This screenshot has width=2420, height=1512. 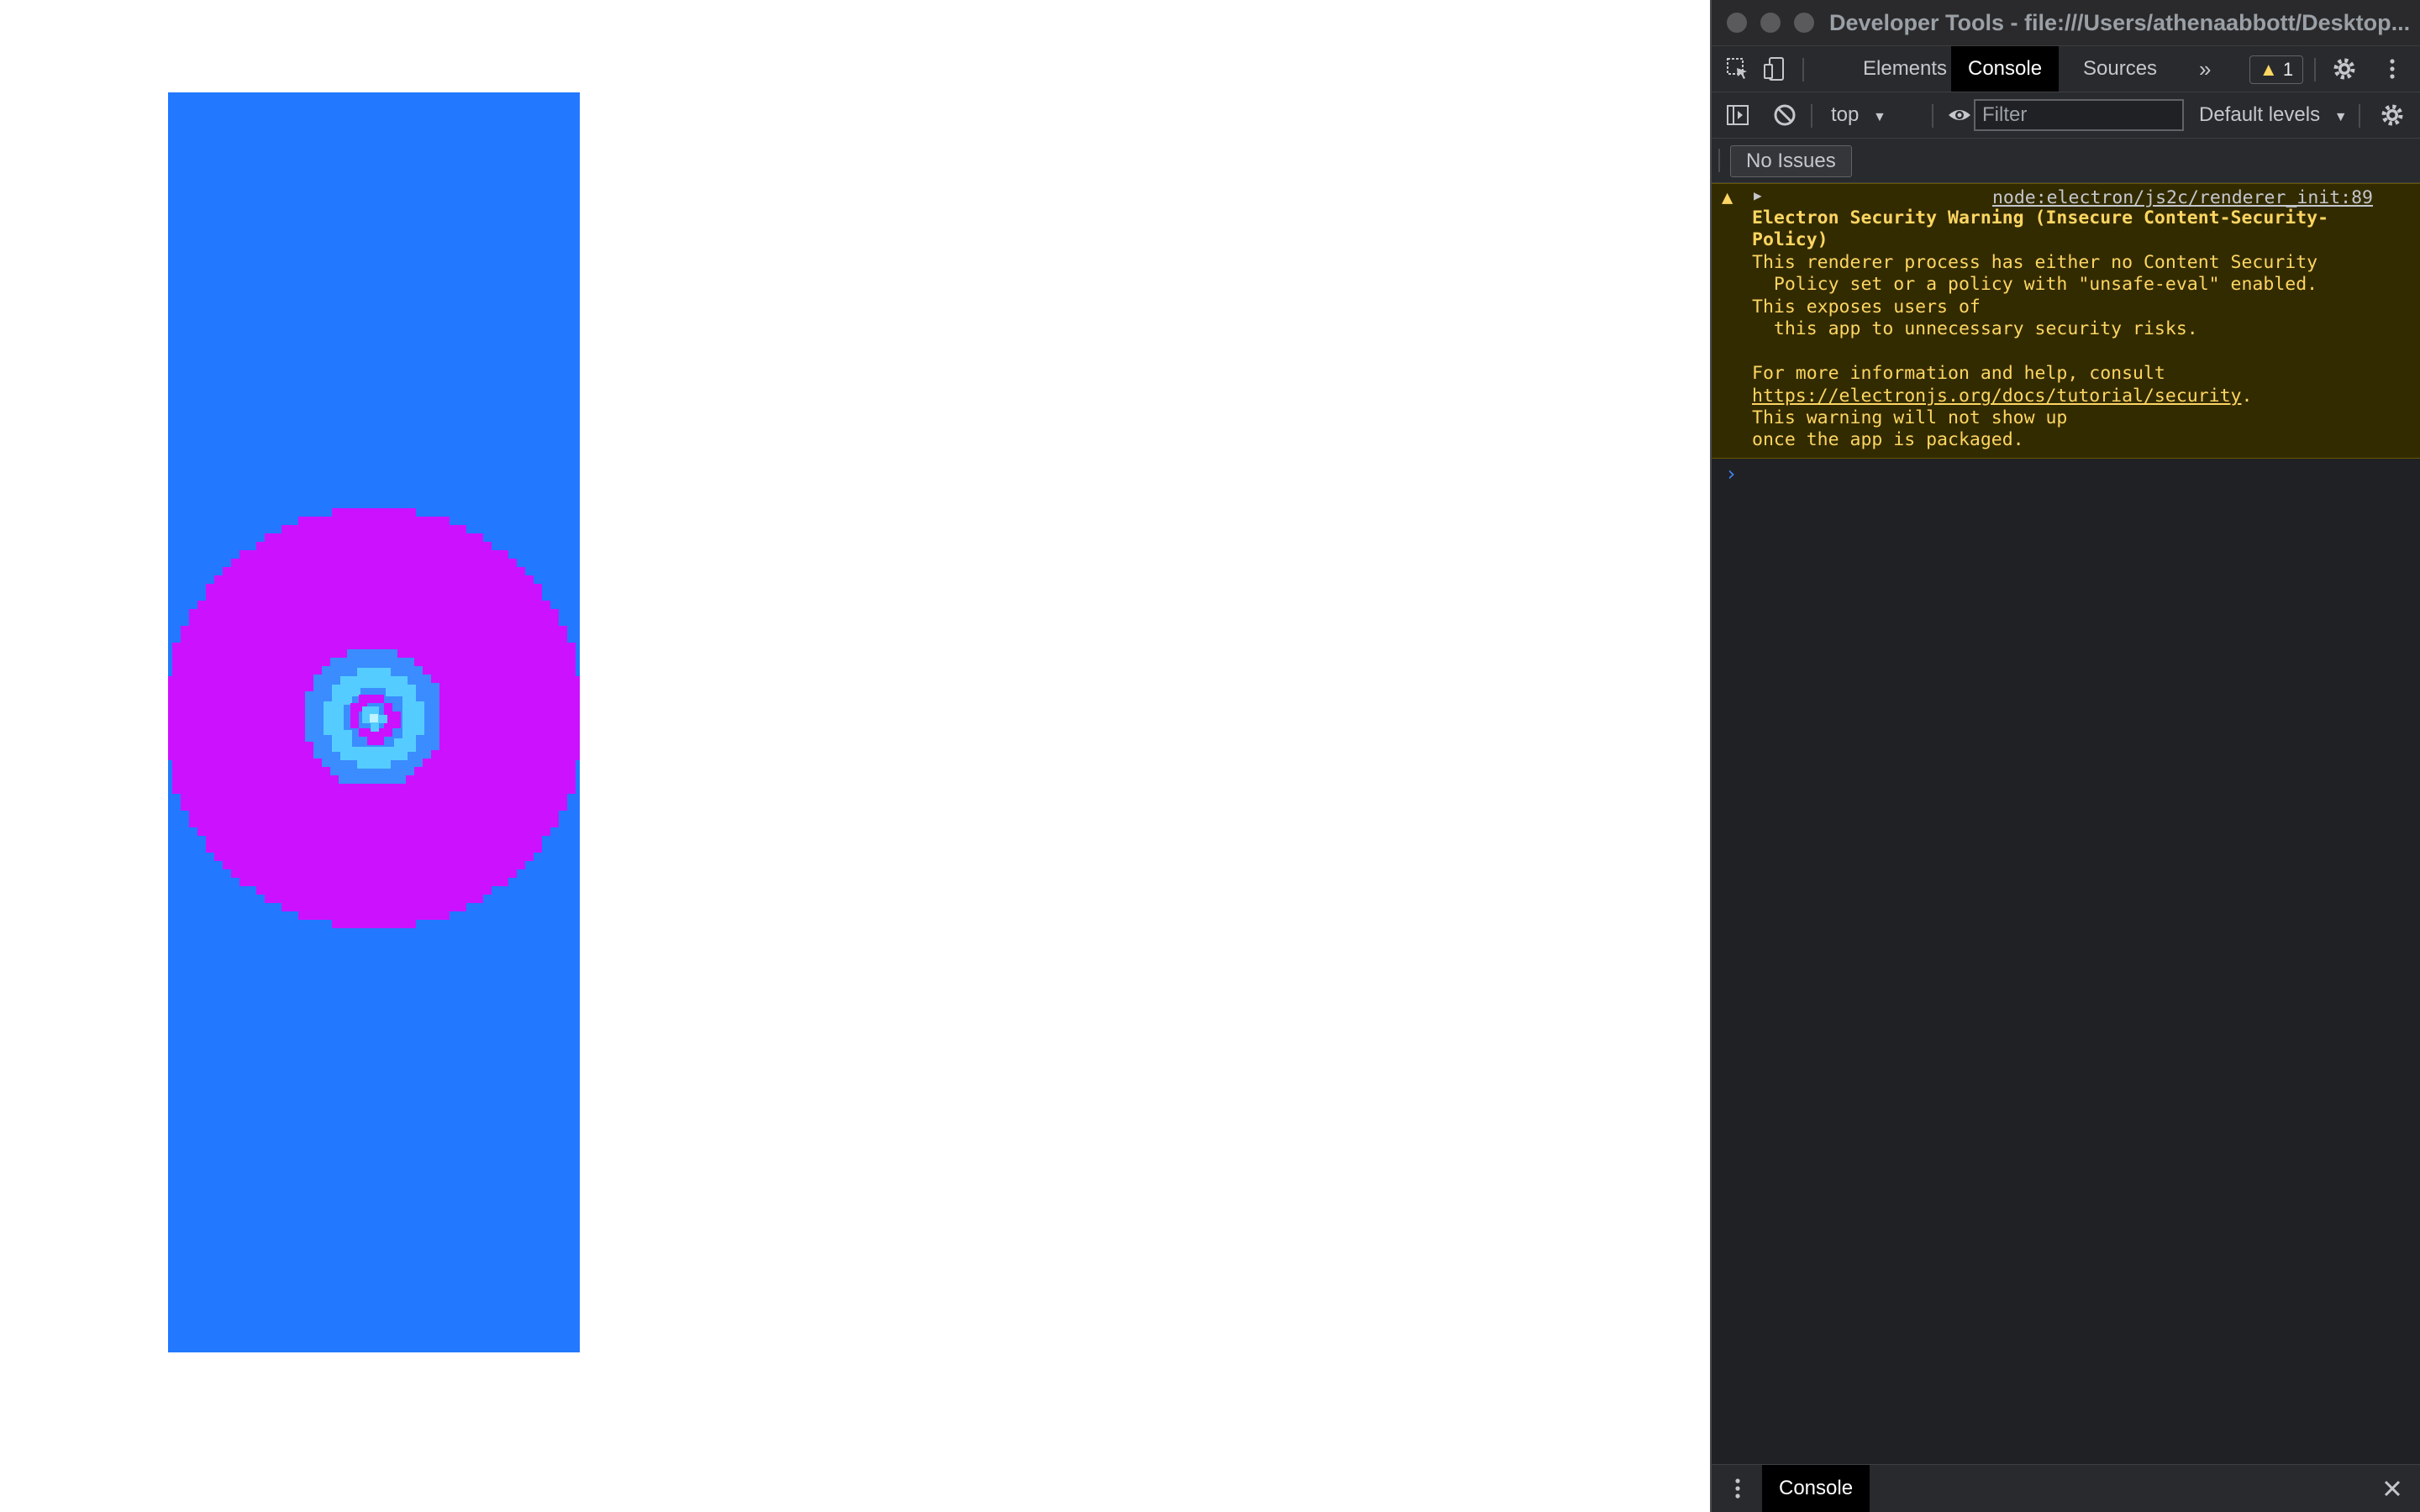 What do you see at coordinates (2273, 115) in the screenshot?
I see `log-levels-dropdown: Default levels ▼` at bounding box center [2273, 115].